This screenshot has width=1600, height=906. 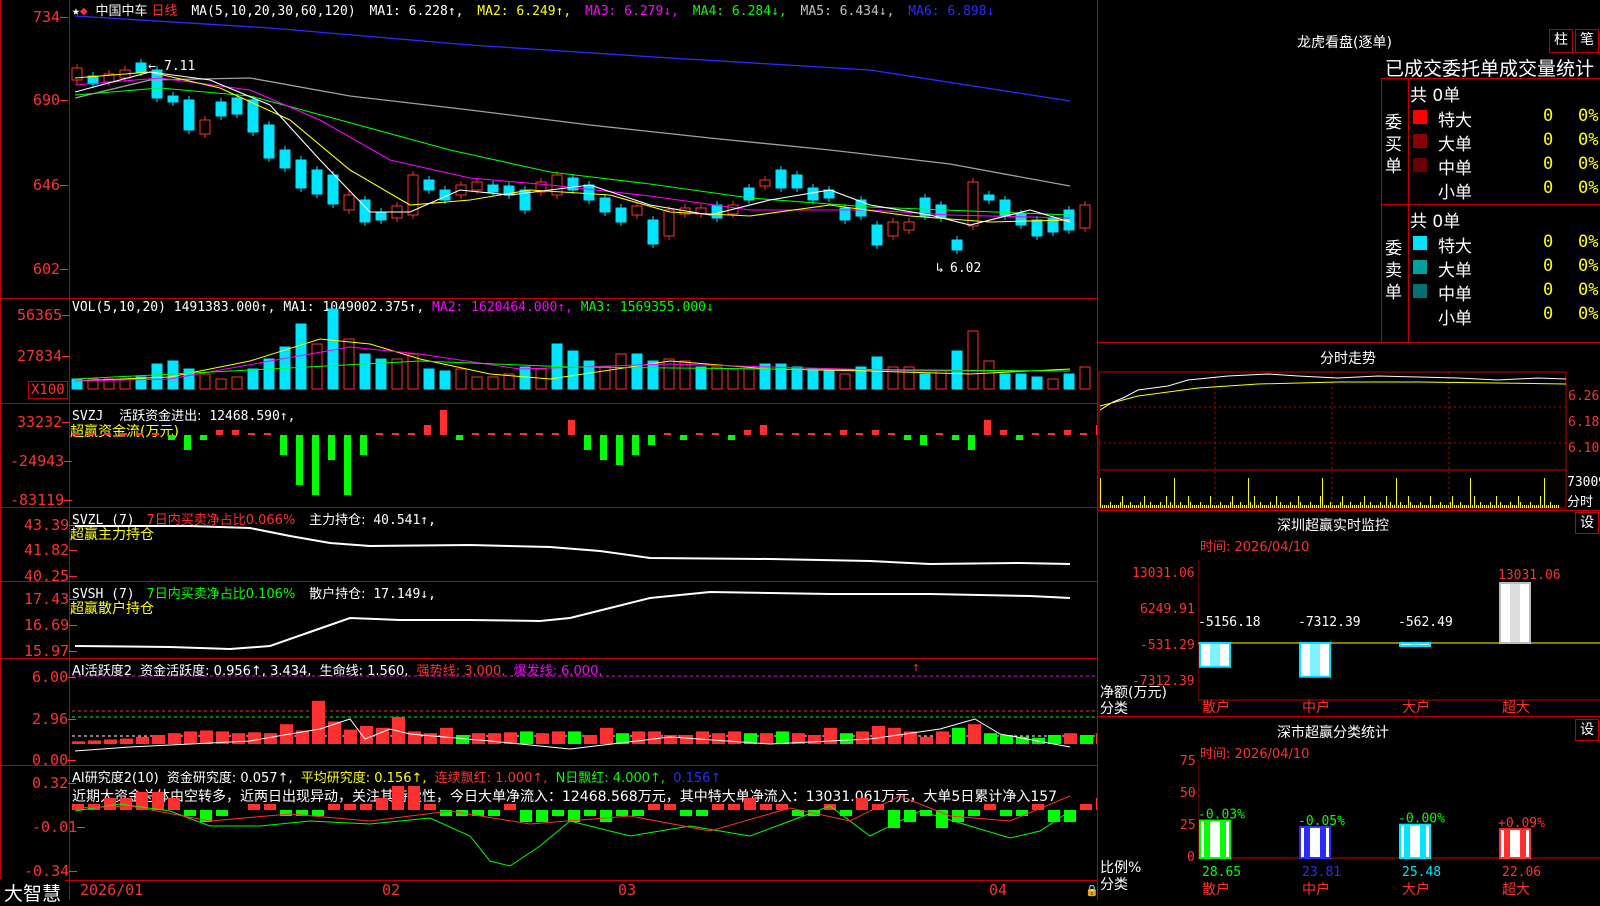 What do you see at coordinates (583, 712) in the screenshot?
I see `ai-activity-chart: ↑` at bounding box center [583, 712].